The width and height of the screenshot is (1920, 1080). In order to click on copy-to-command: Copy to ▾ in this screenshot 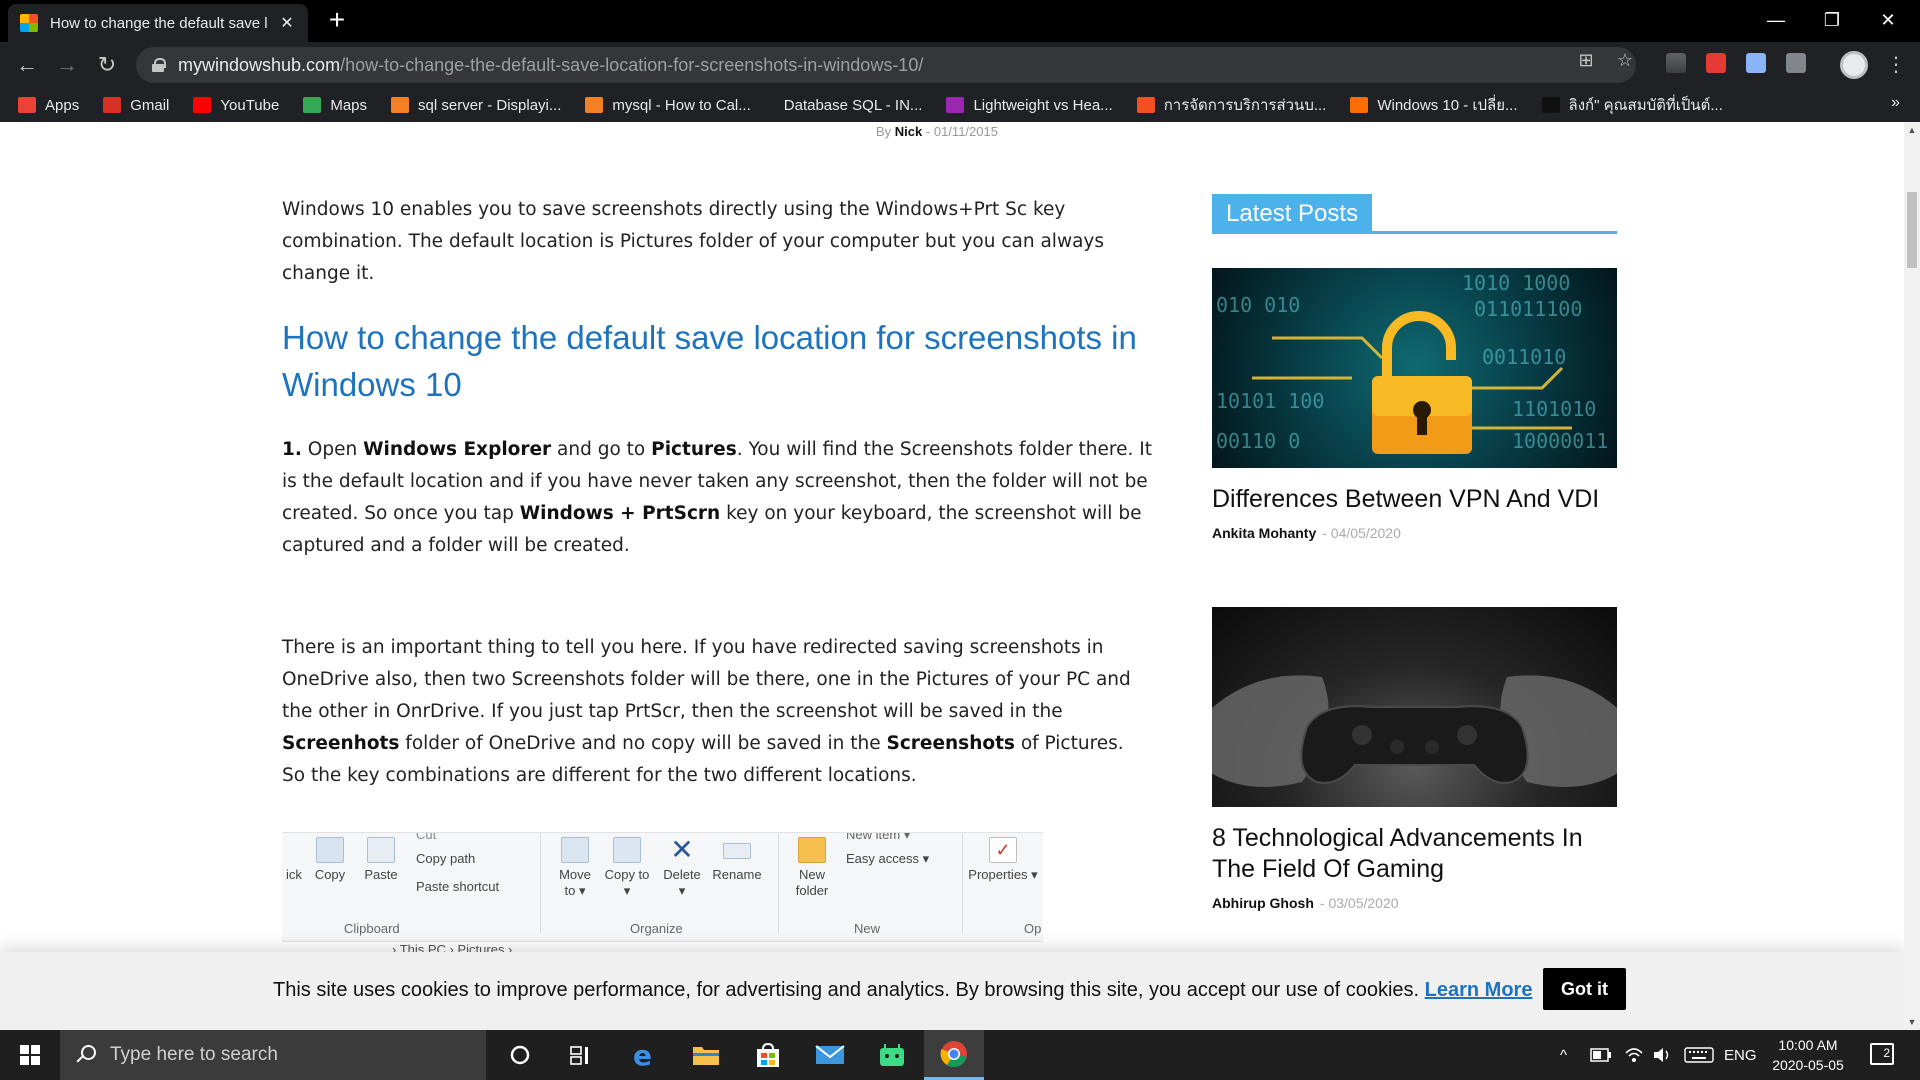, I will do `click(627, 868)`.